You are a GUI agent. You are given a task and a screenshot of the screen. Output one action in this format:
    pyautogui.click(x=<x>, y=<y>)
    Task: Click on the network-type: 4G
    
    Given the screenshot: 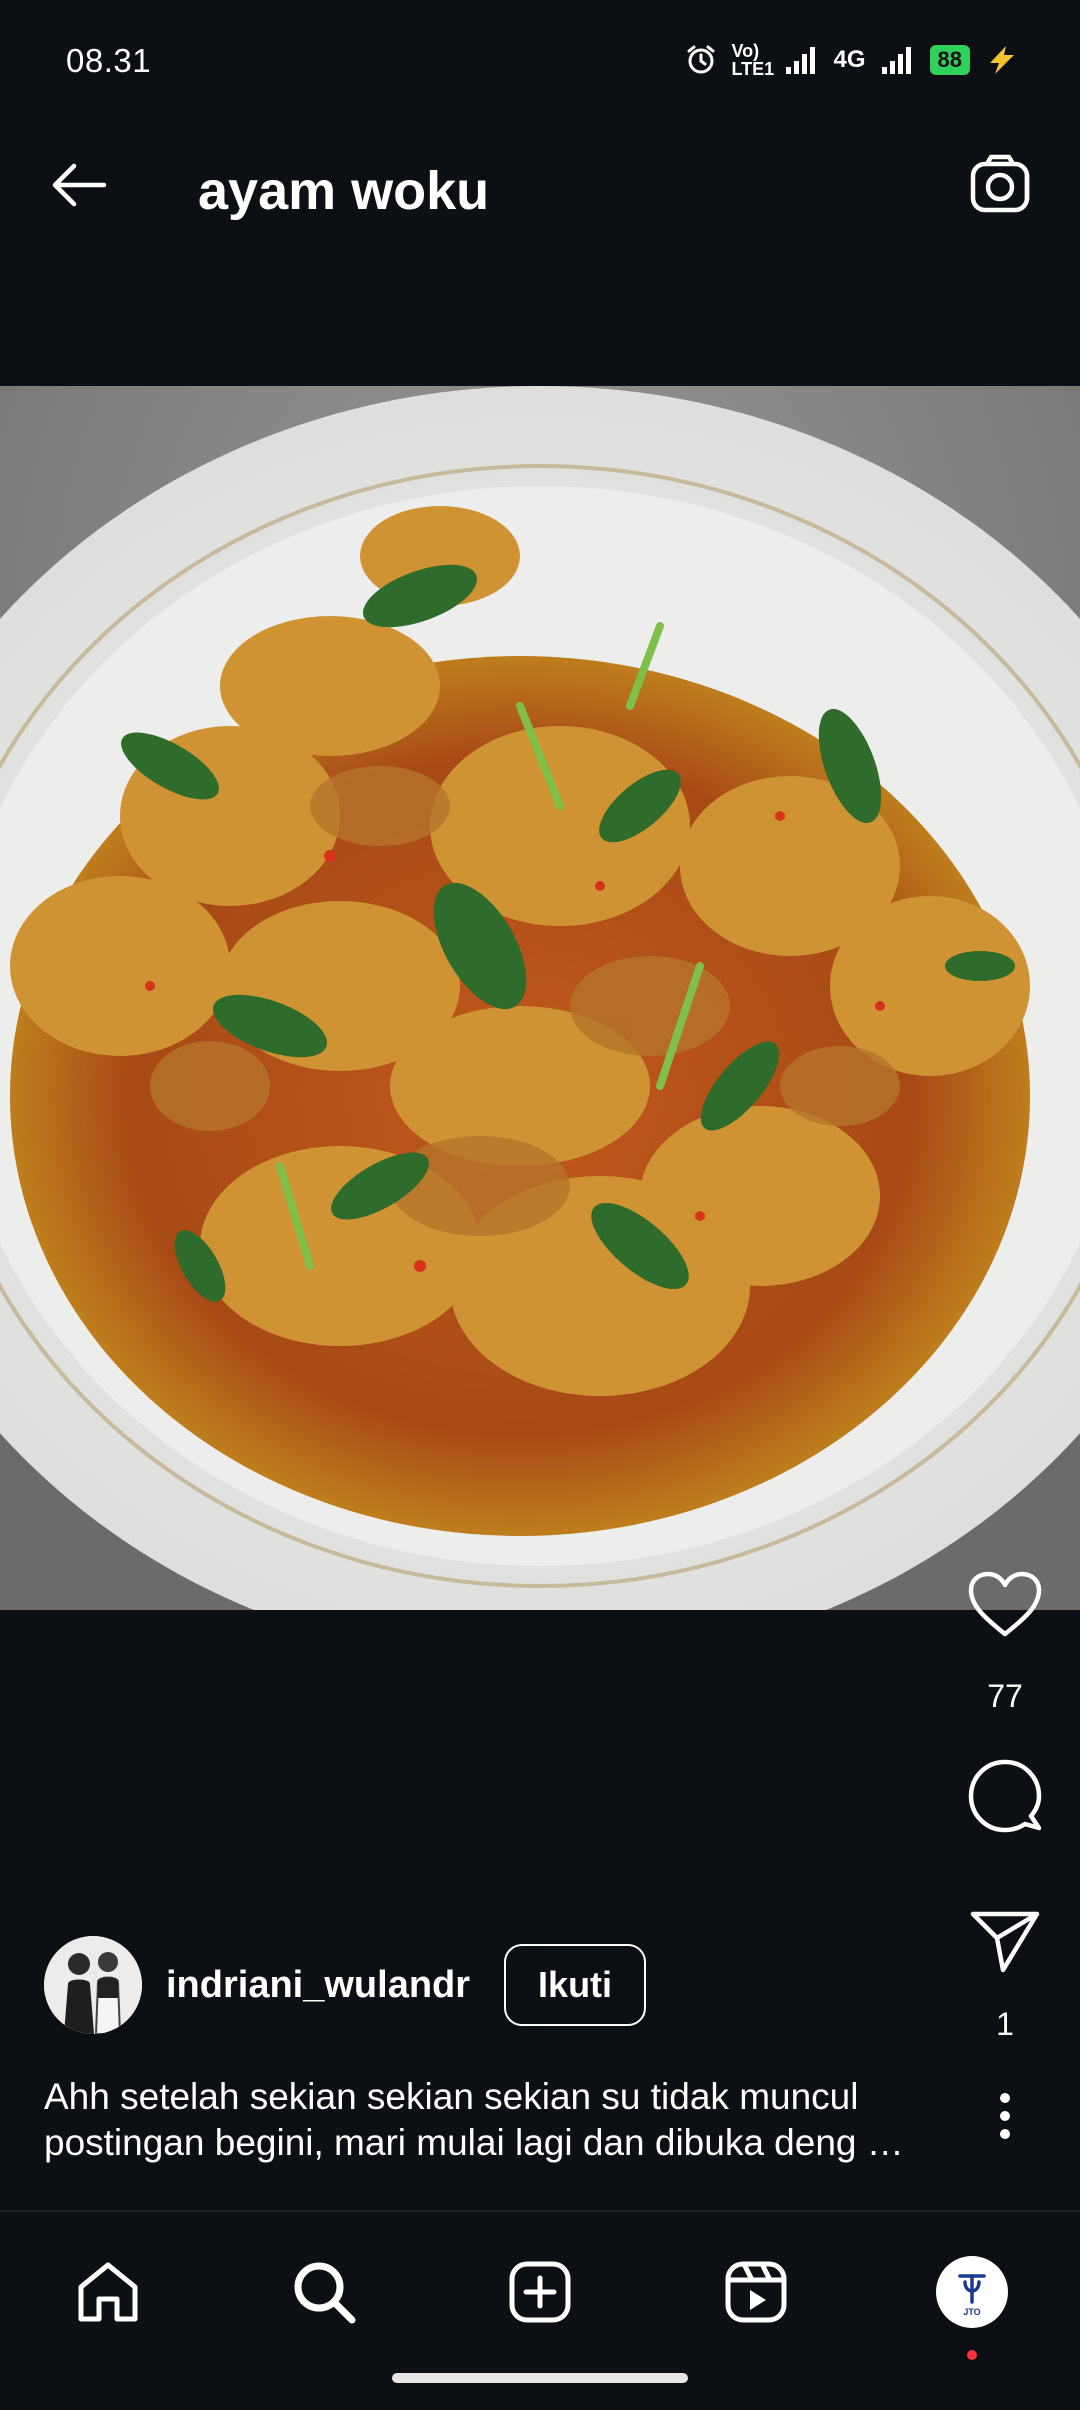 What is the action you would take?
    pyautogui.click(x=849, y=59)
    